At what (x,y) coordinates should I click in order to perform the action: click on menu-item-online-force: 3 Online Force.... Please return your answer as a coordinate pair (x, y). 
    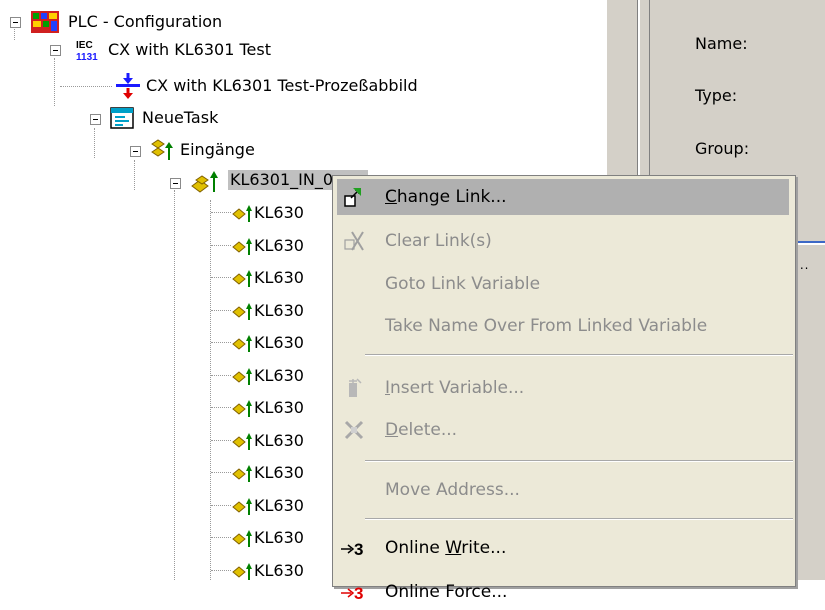
    Looking at the image, I should click on (563, 592).